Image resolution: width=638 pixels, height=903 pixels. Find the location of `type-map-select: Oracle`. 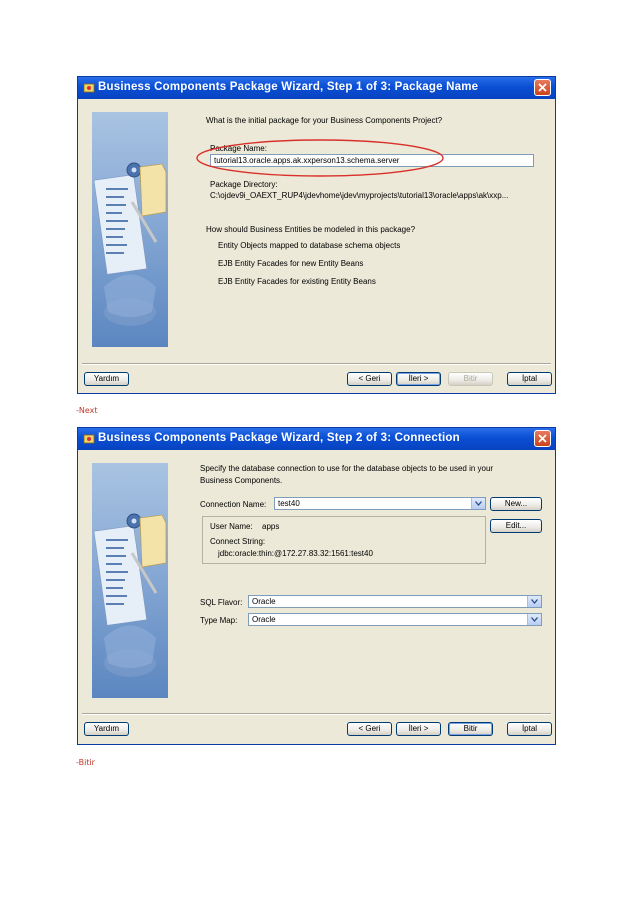

type-map-select: Oracle is located at coordinates (395, 619).